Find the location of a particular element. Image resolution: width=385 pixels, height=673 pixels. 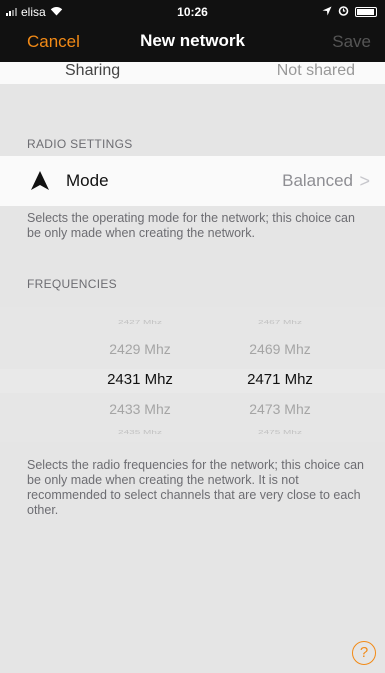

chevron-right-icon: > is located at coordinates (364, 181).